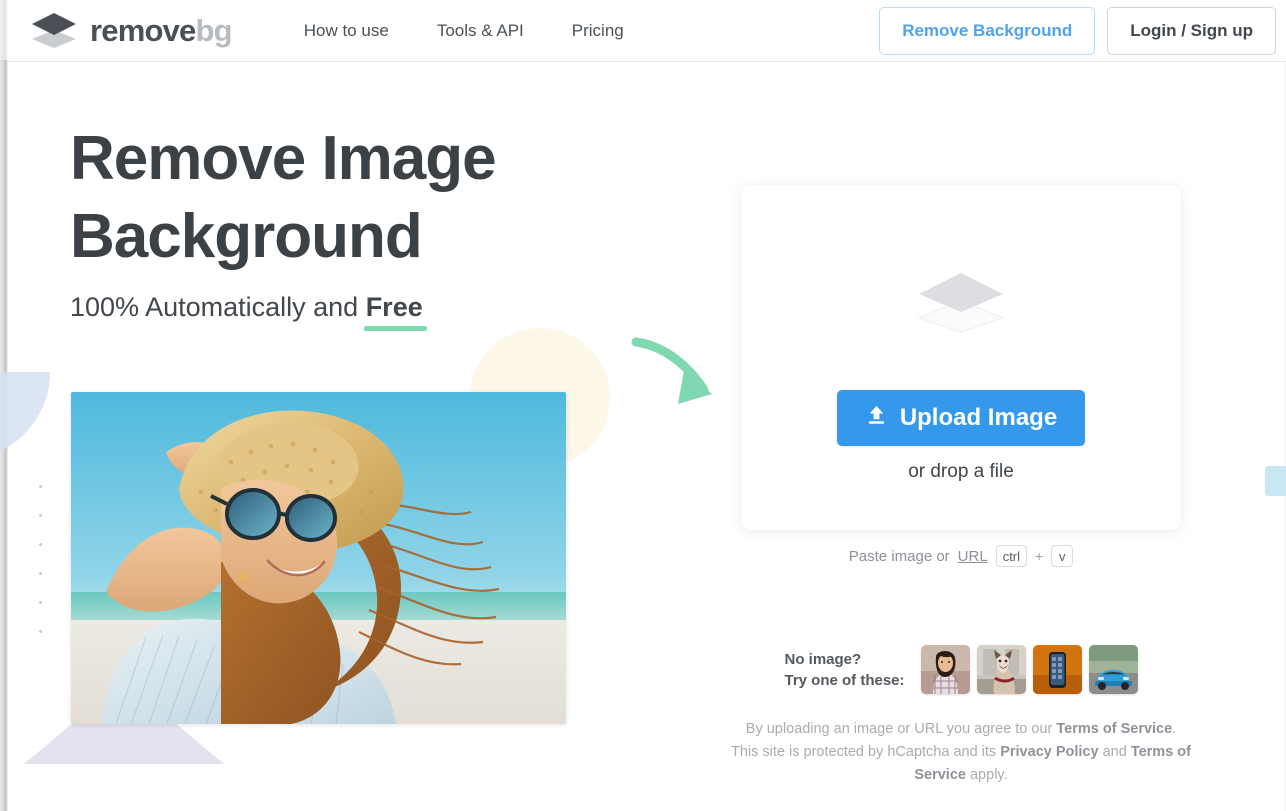  Describe the element at coordinates (350, 198) in the screenshot. I see `page-title: Remove Image Background` at that location.